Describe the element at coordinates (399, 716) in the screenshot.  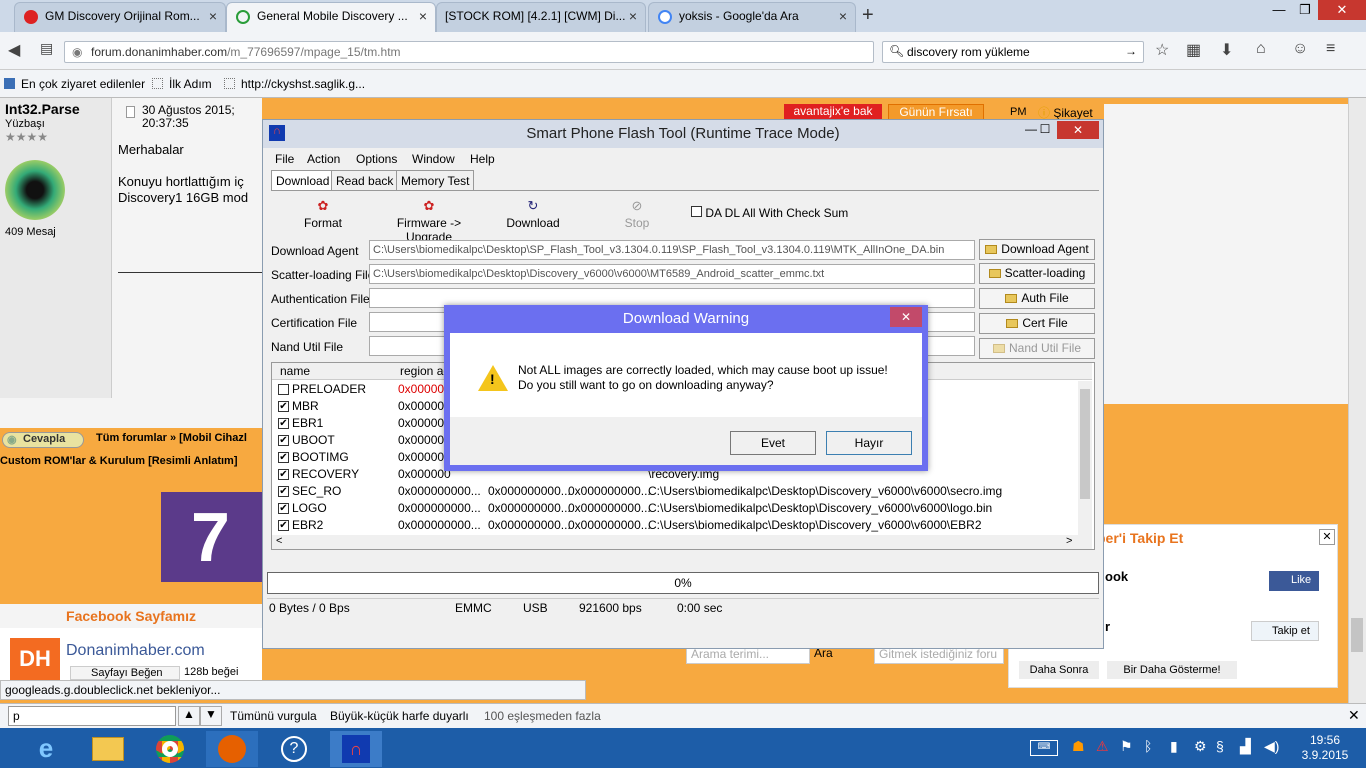
I see `match-case-option: Büyük-küçük harfe duyarlı` at that location.